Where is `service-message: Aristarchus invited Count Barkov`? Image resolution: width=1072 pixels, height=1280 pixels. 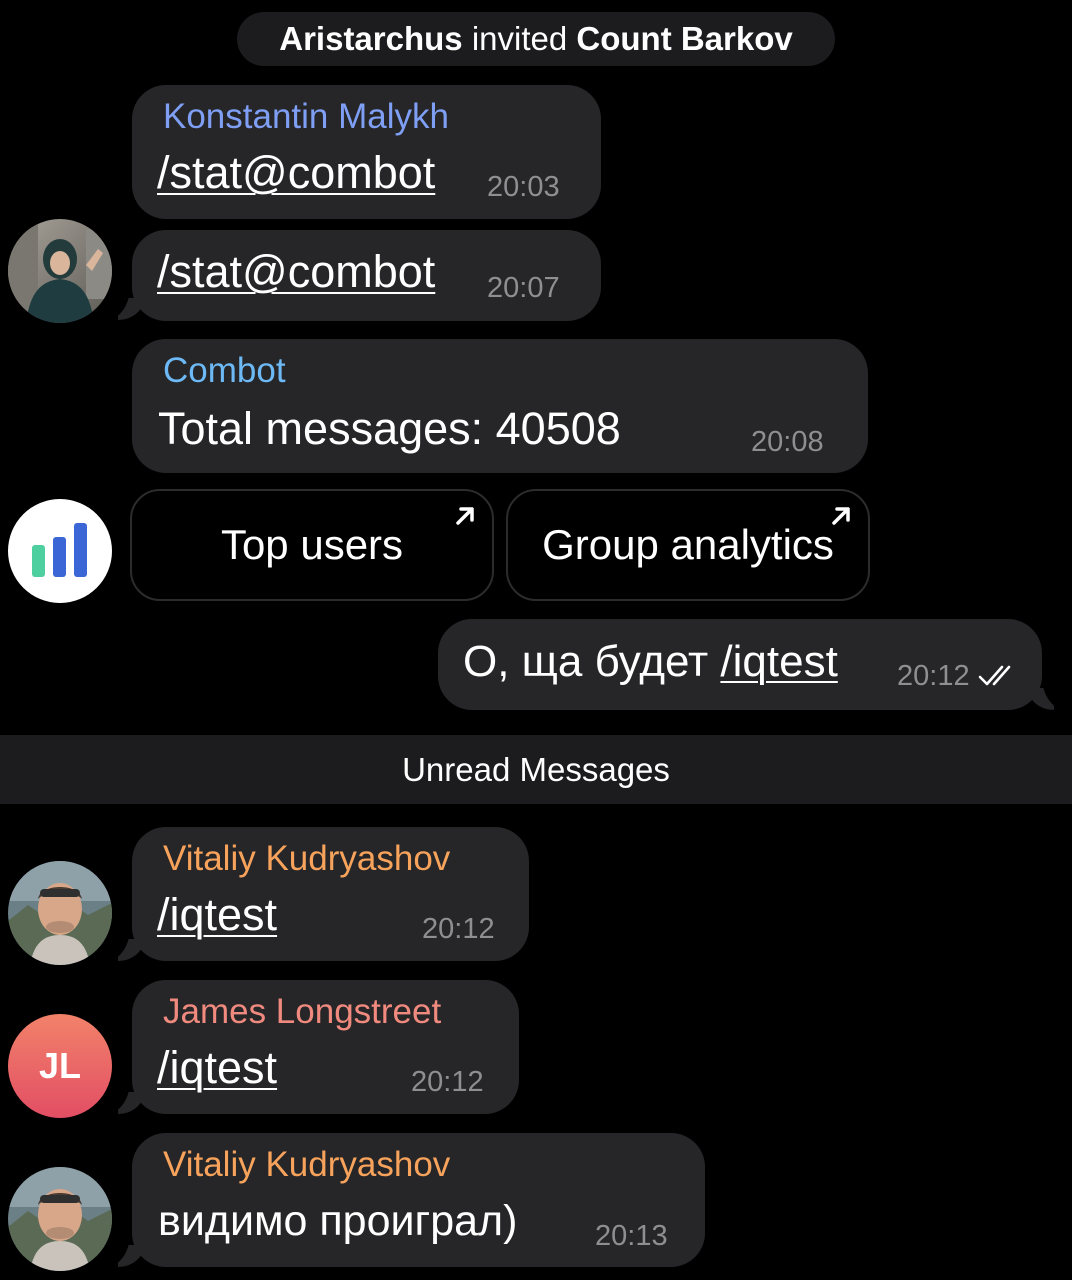 service-message: Aristarchus invited Count Barkov is located at coordinates (536, 39).